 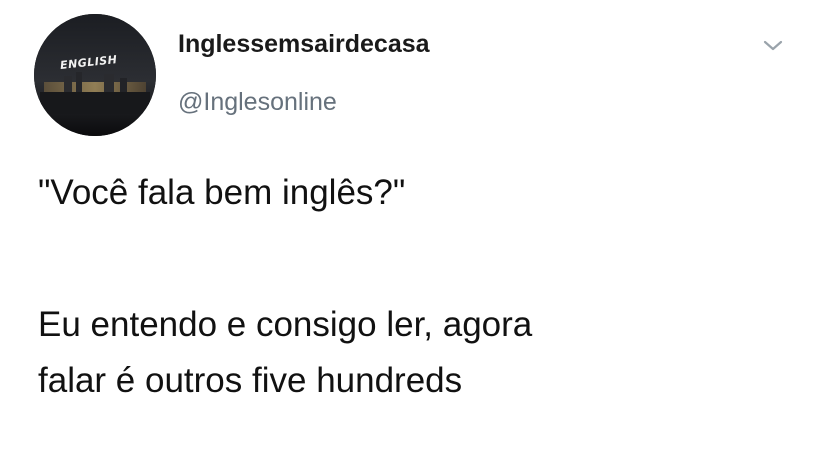 I want to click on avatar: ENGLISH, so click(x=95, y=75).